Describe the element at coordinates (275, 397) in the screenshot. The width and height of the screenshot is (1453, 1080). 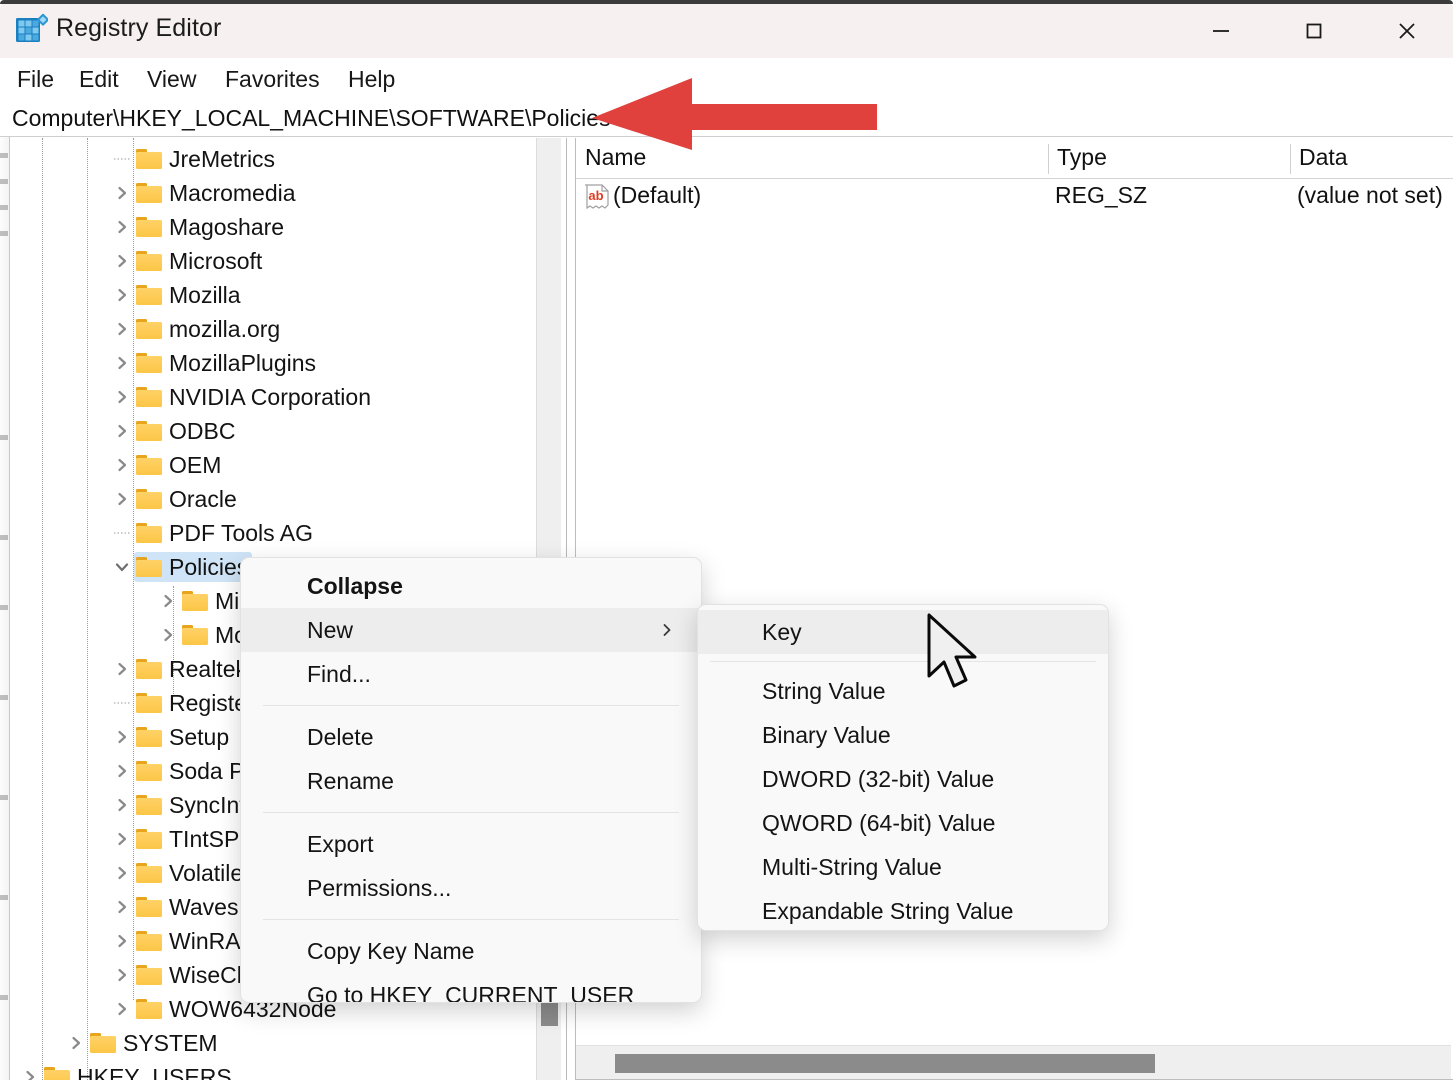
I see `tree-item-nvidia-corporation: NVIDIA Corporation` at that location.